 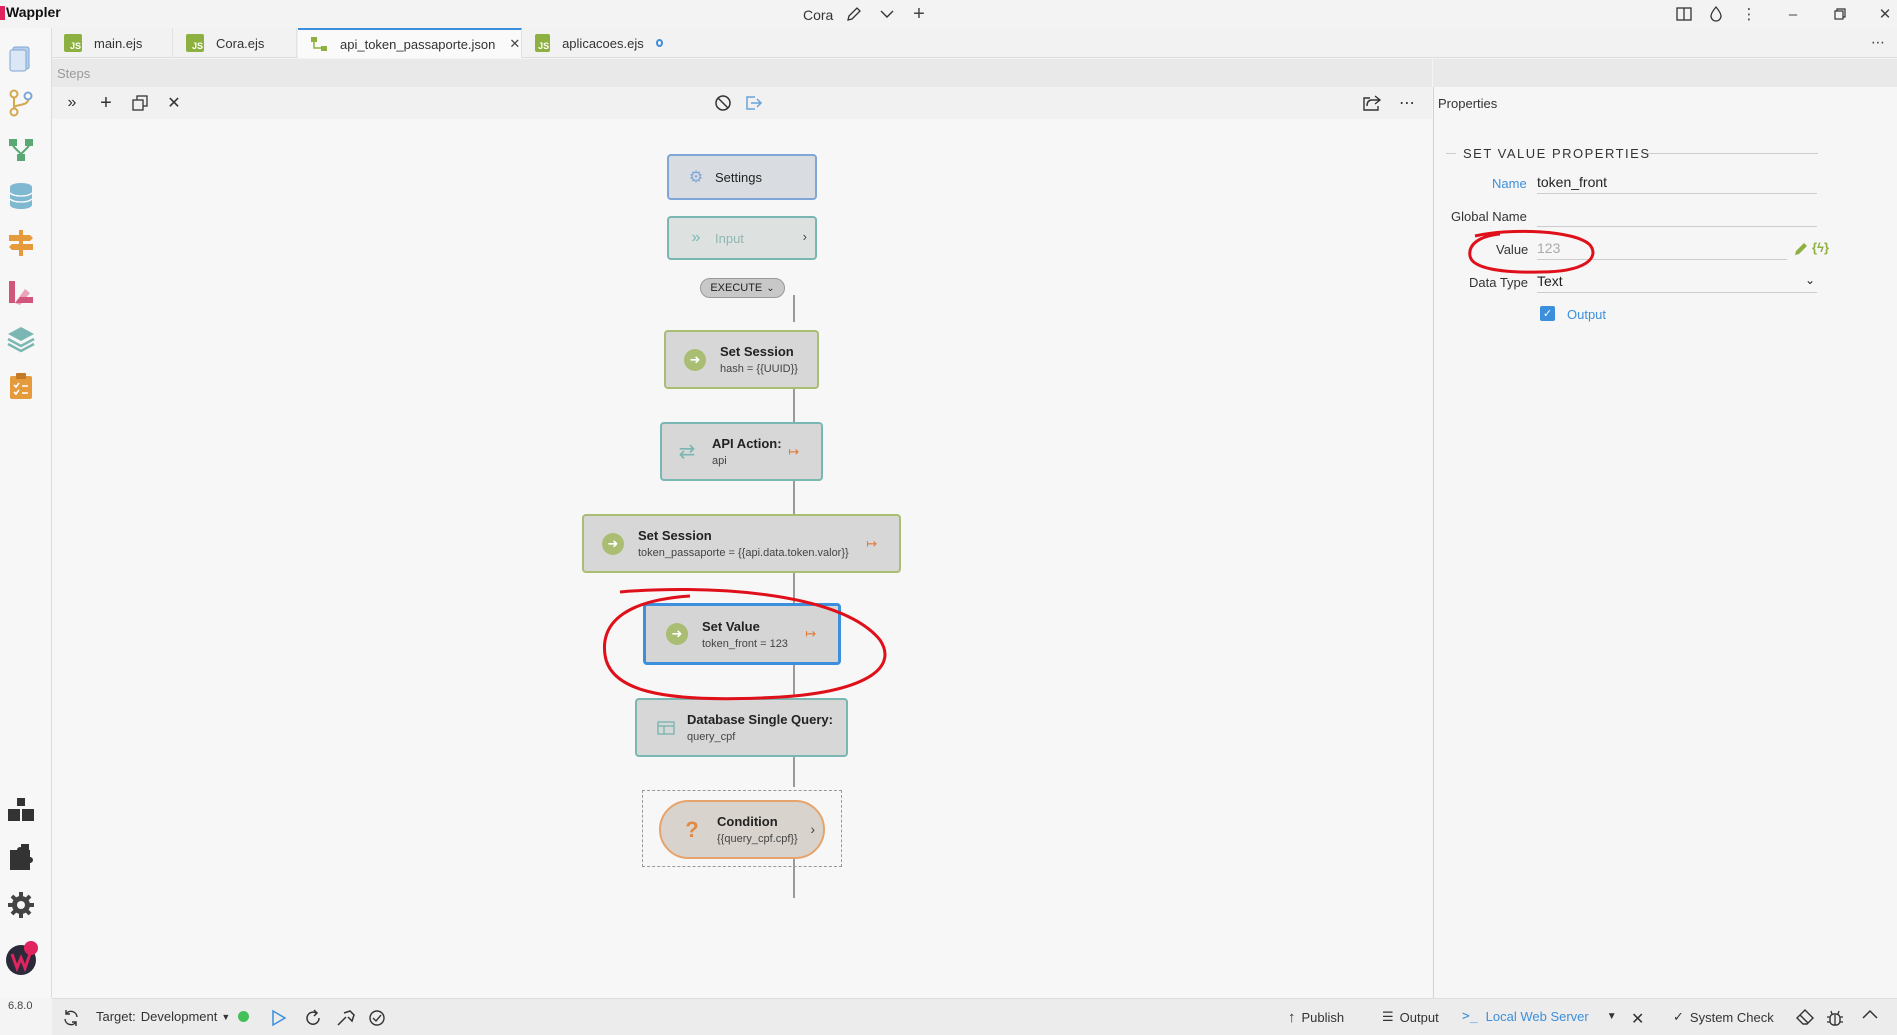 What do you see at coordinates (106, 103) in the screenshot?
I see `add-step-plus-icon: +` at bounding box center [106, 103].